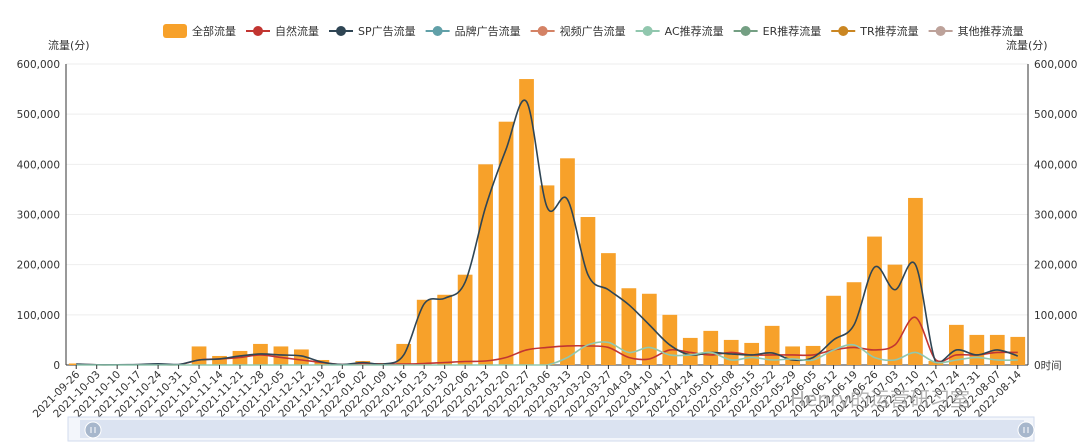 The width and height of the screenshot is (1080, 447). Describe the element at coordinates (1027, 45) in the screenshot. I see `y-axis-right-name: 流量(分)` at that location.